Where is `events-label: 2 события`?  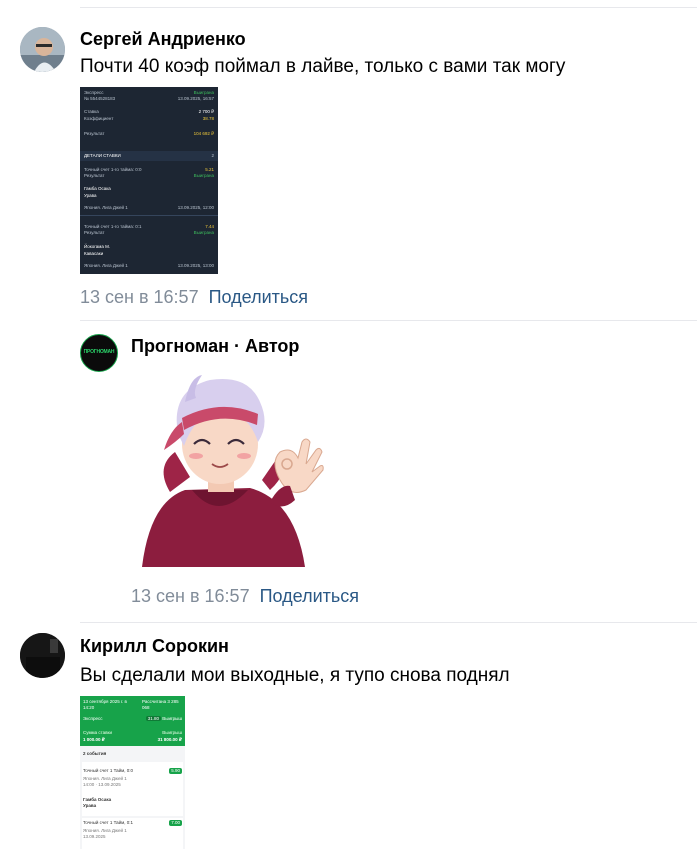
events-label: 2 события is located at coordinates (95, 753).